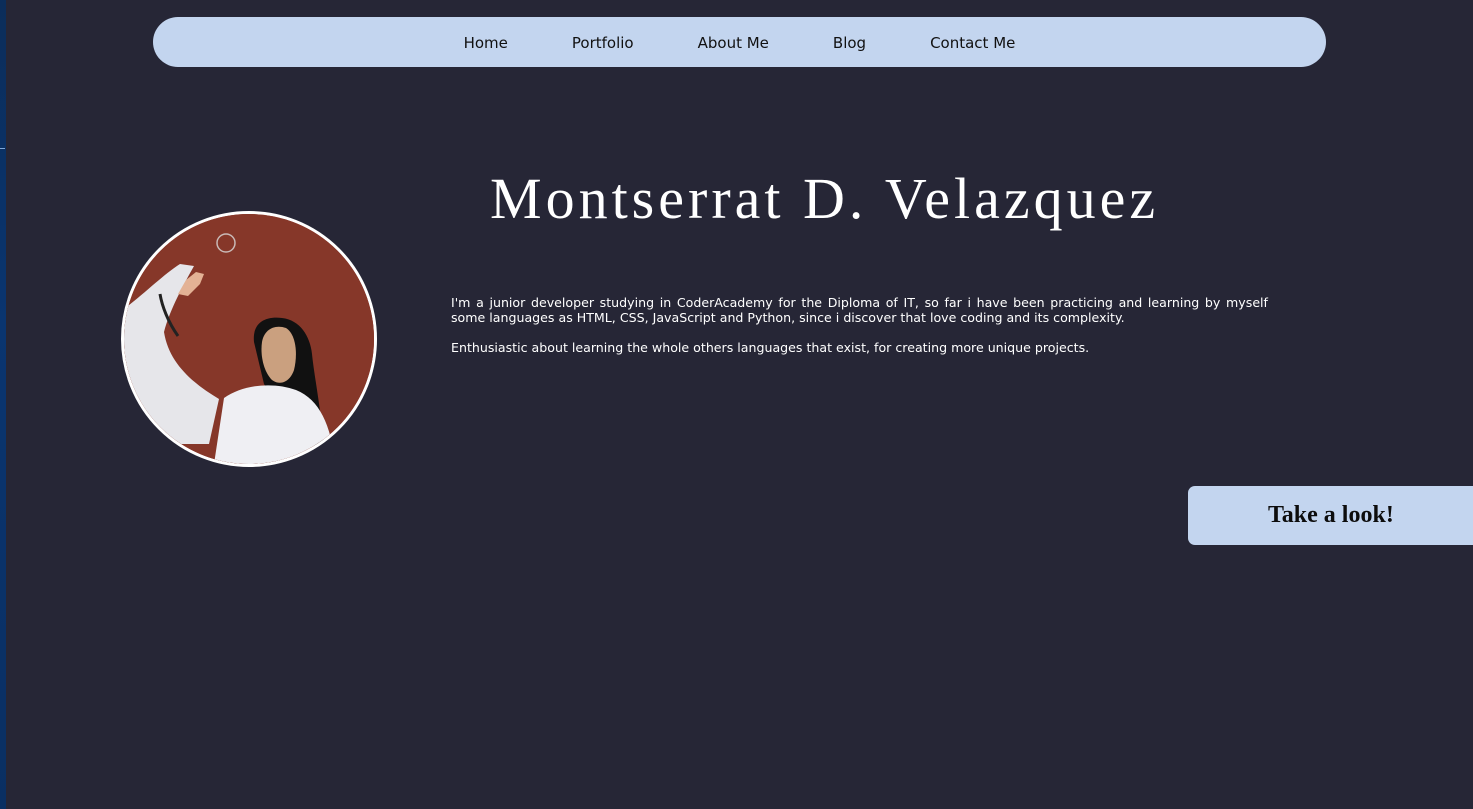 This screenshot has width=1473, height=809. I want to click on left-edge-strip, so click(3, 404).